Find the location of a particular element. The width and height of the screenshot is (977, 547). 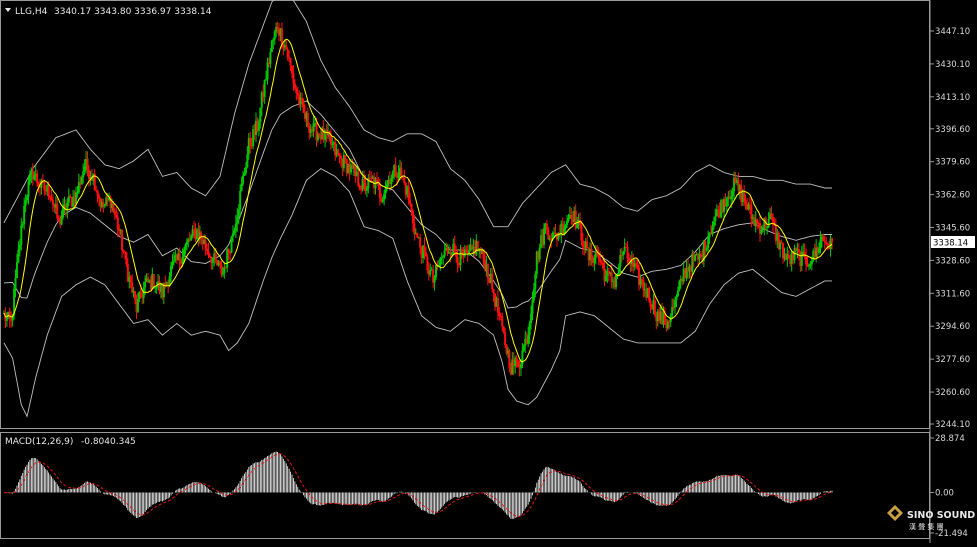

price-tick-label: 3294.60 is located at coordinates (952, 327).